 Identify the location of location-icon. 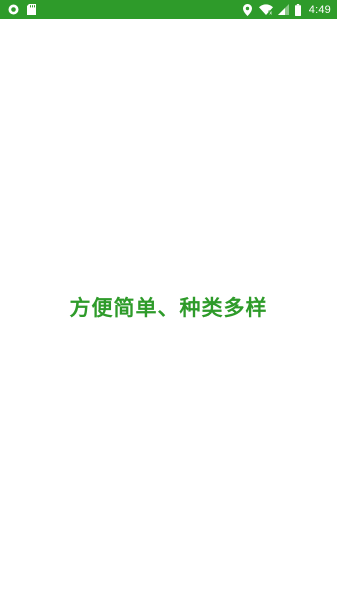
(248, 9).